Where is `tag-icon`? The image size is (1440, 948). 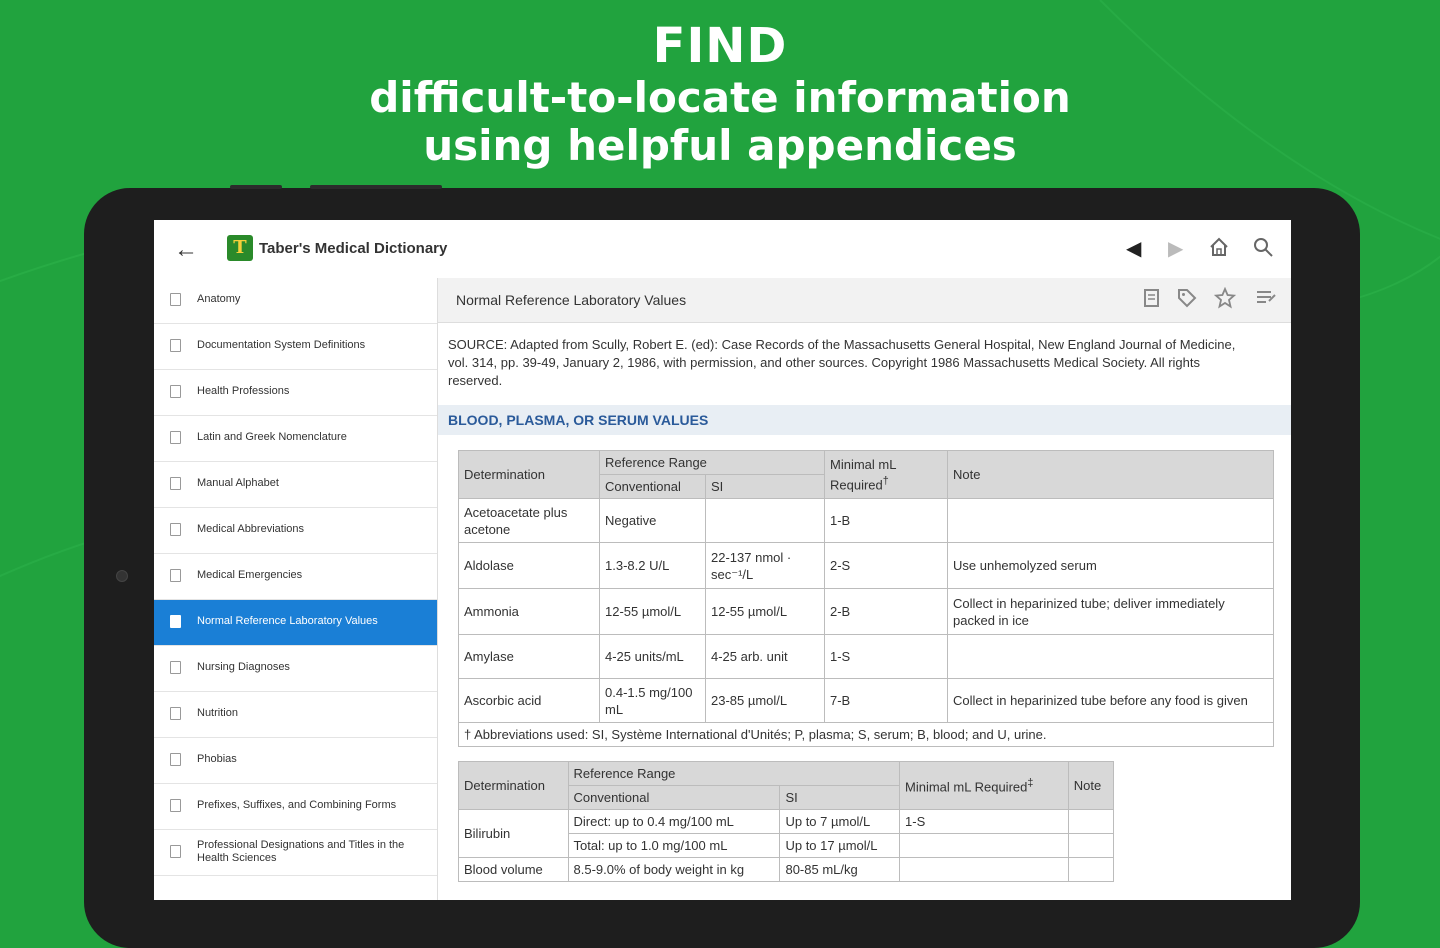 tag-icon is located at coordinates (1187, 301).